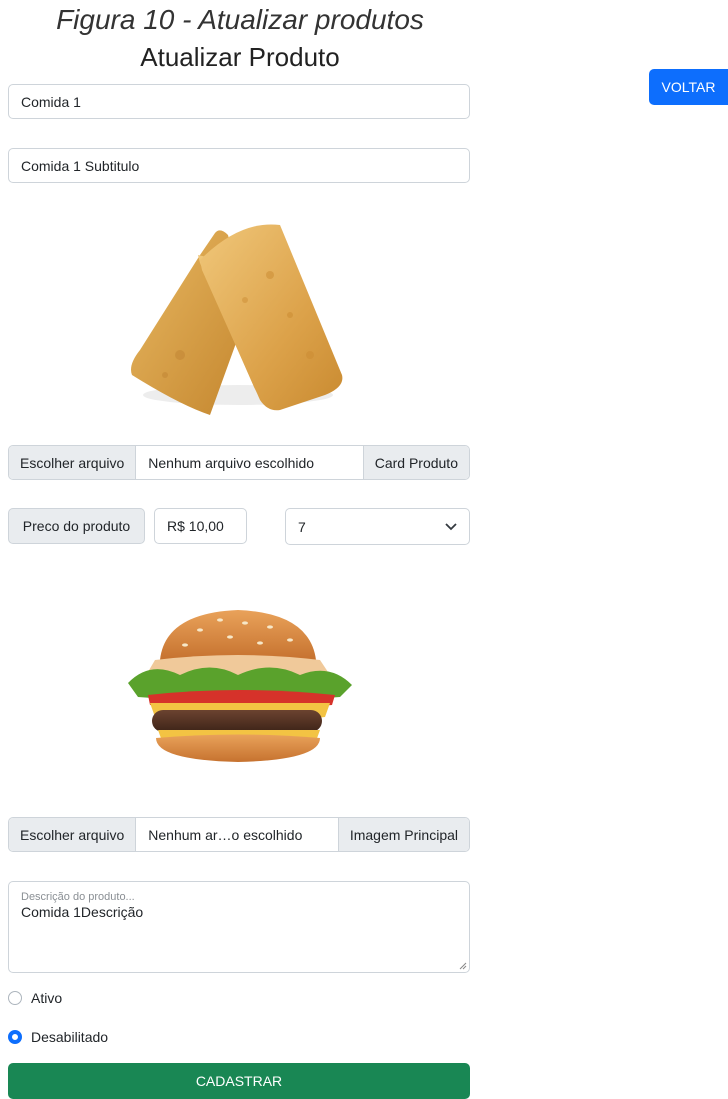 The height and width of the screenshot is (1099, 728). Describe the element at coordinates (377, 526) in the screenshot. I see `quantity-select: 7` at that location.